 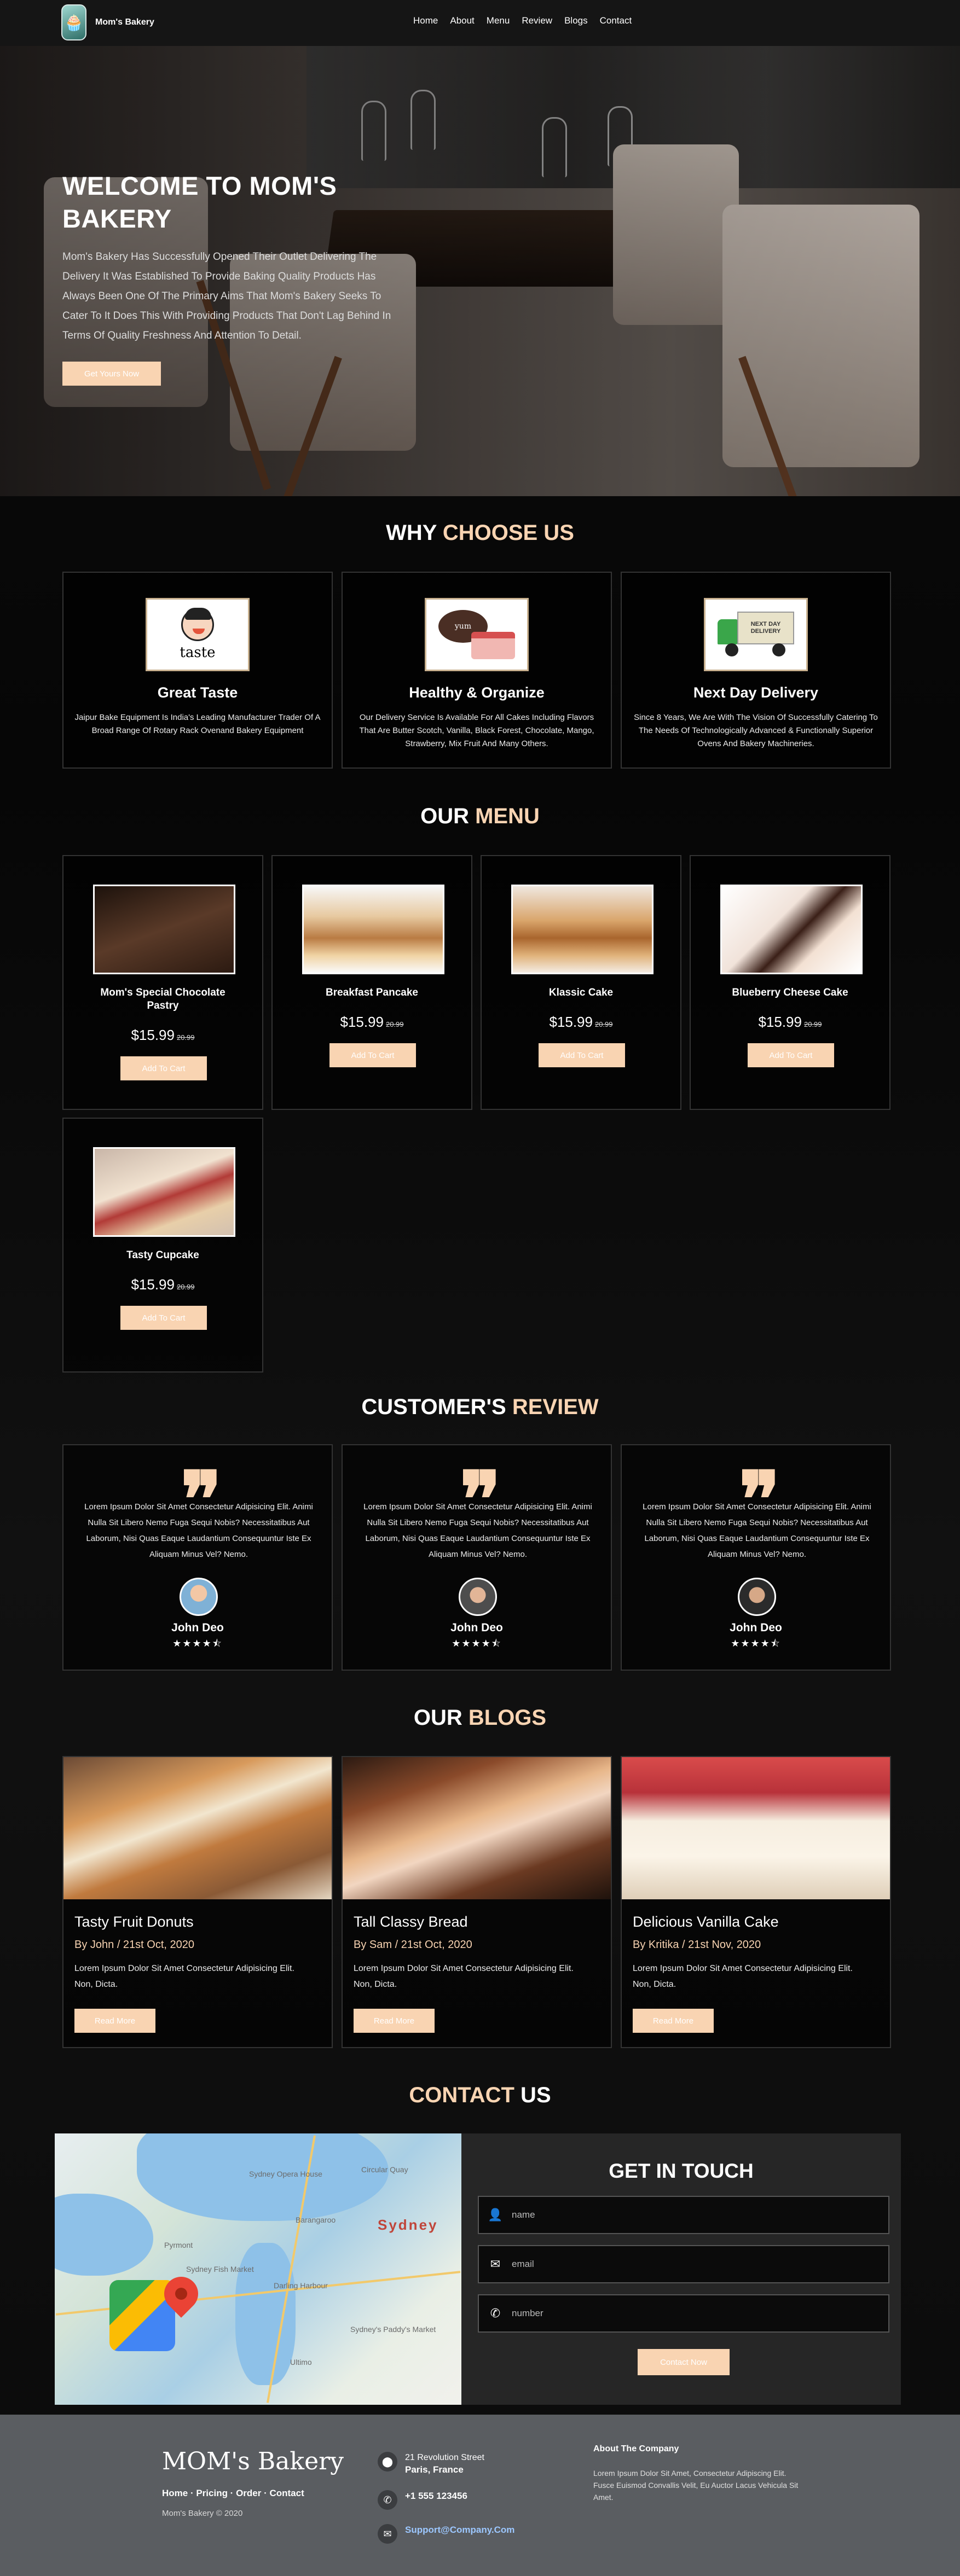 I want to click on footer-address: ⬤ 21 Revolution Street Paris, France, so click(x=431, y=2464).